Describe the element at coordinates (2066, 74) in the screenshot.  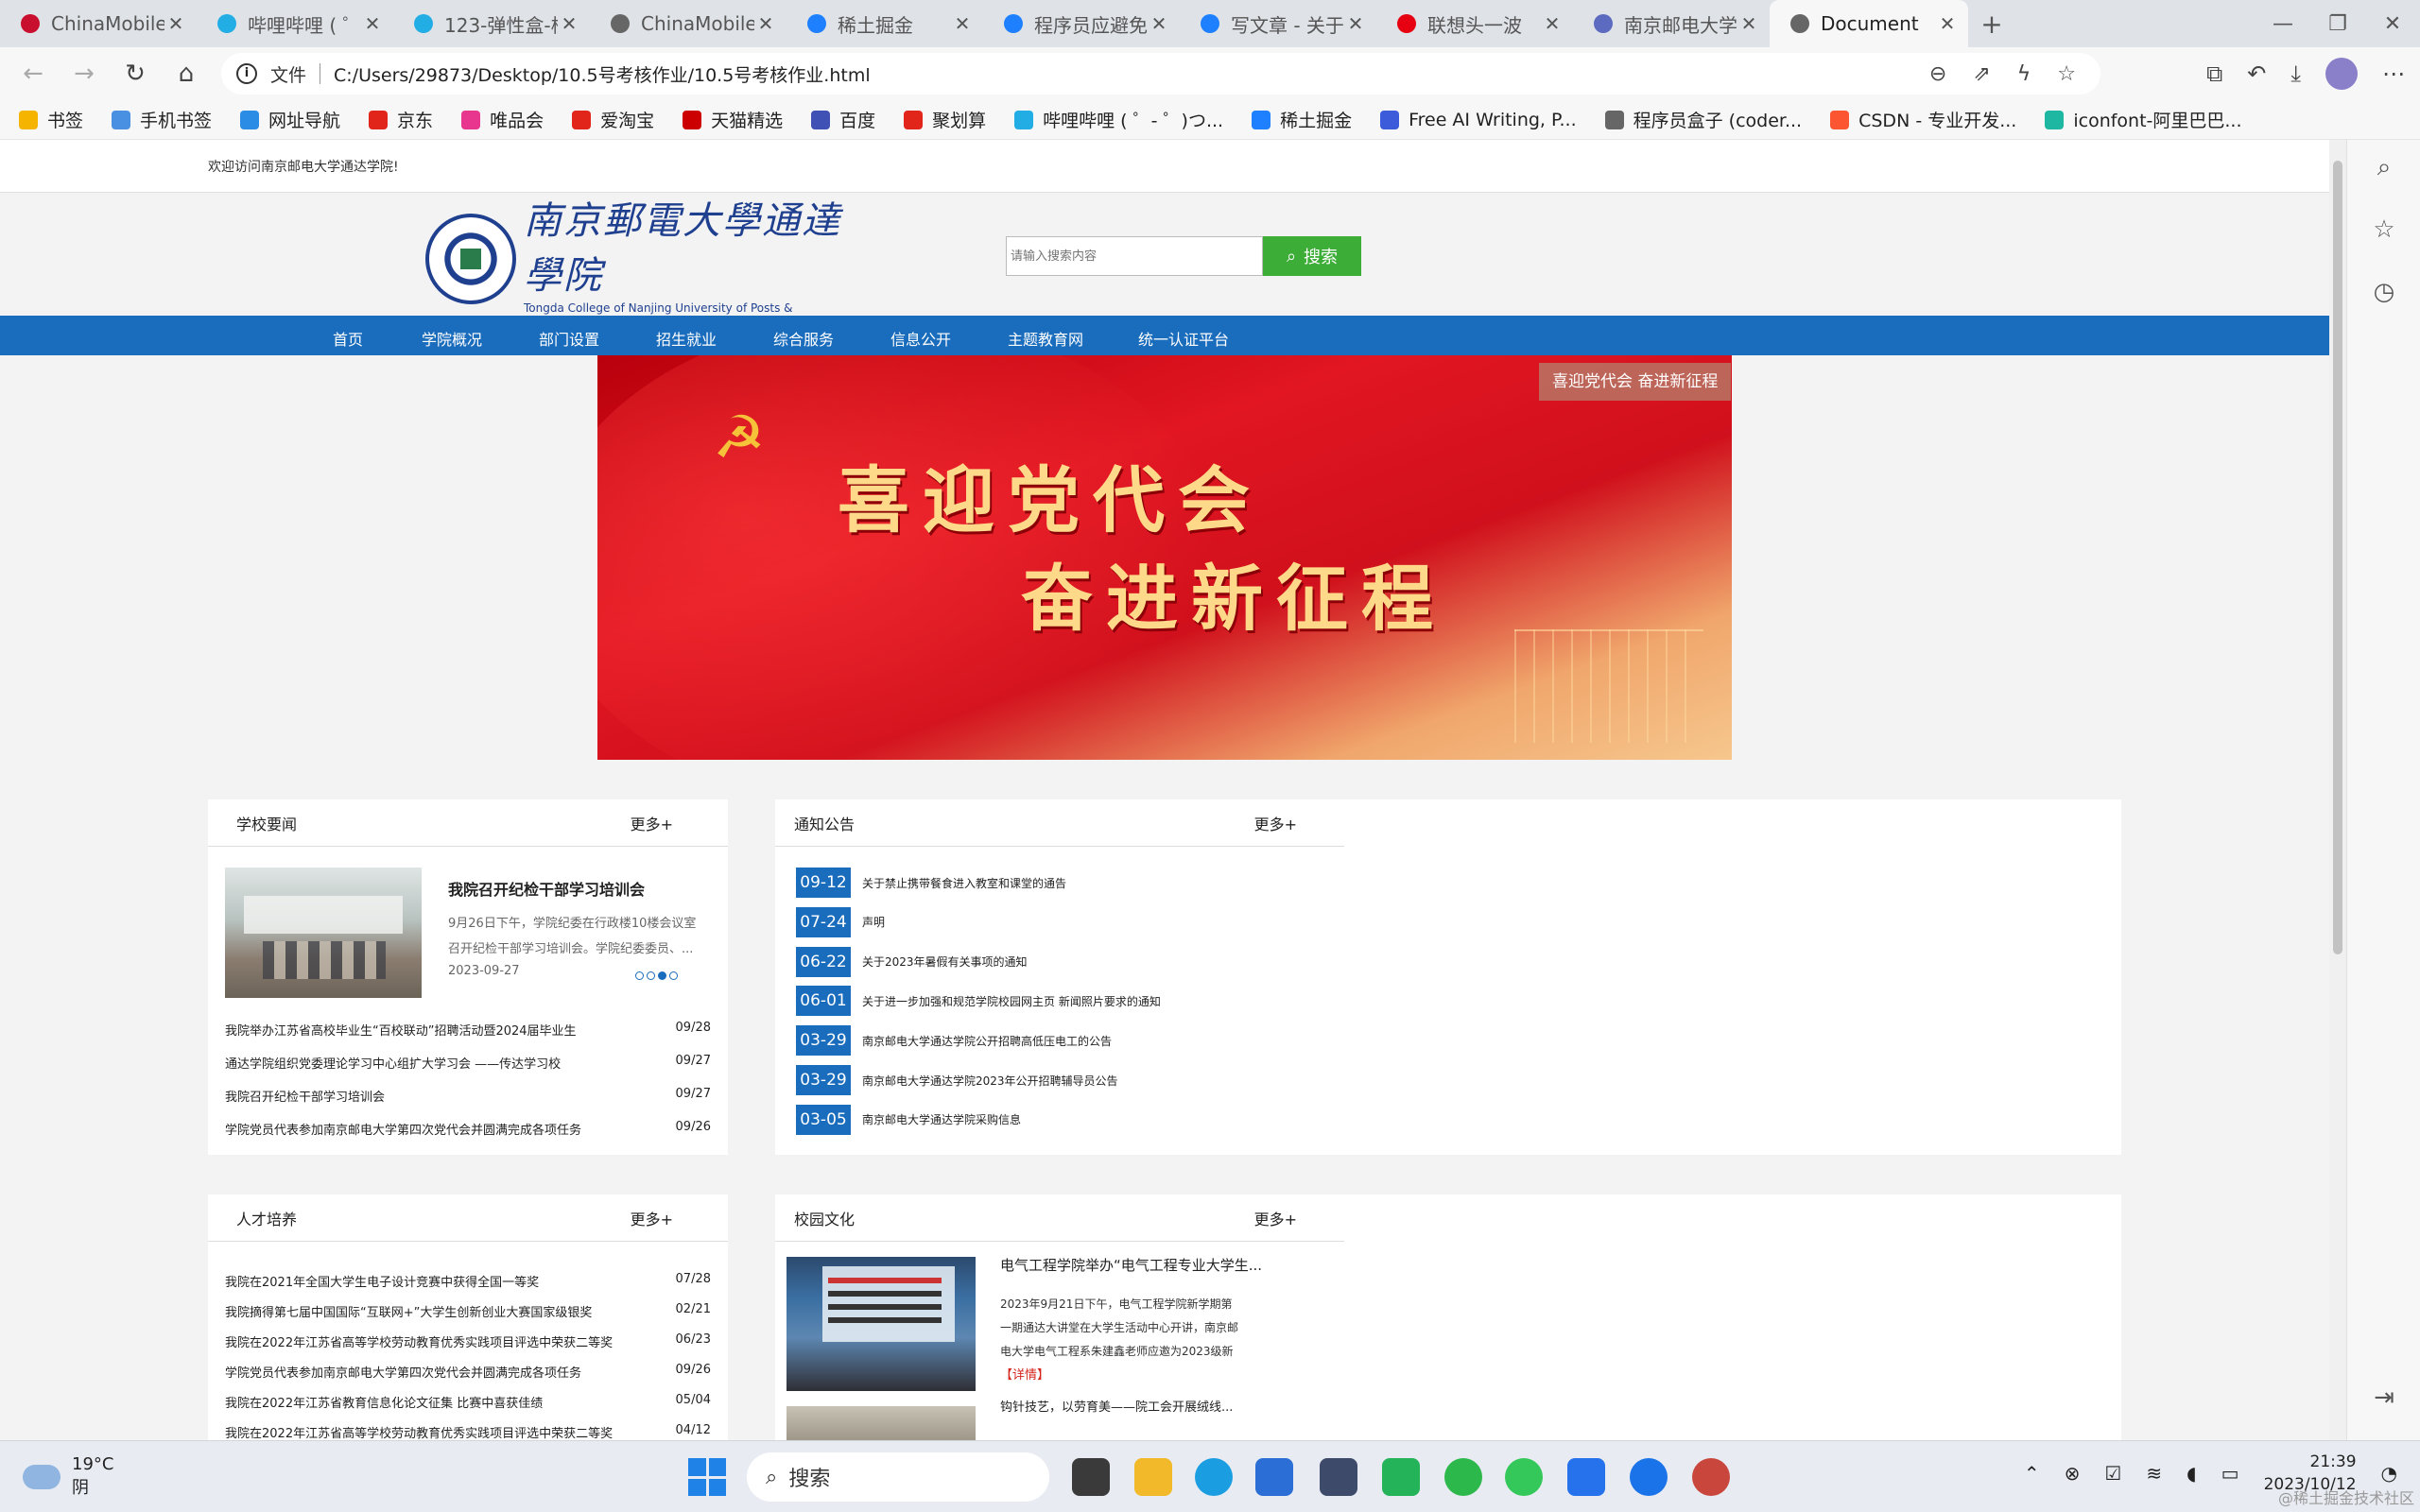
I see `star-icon: ☆` at that location.